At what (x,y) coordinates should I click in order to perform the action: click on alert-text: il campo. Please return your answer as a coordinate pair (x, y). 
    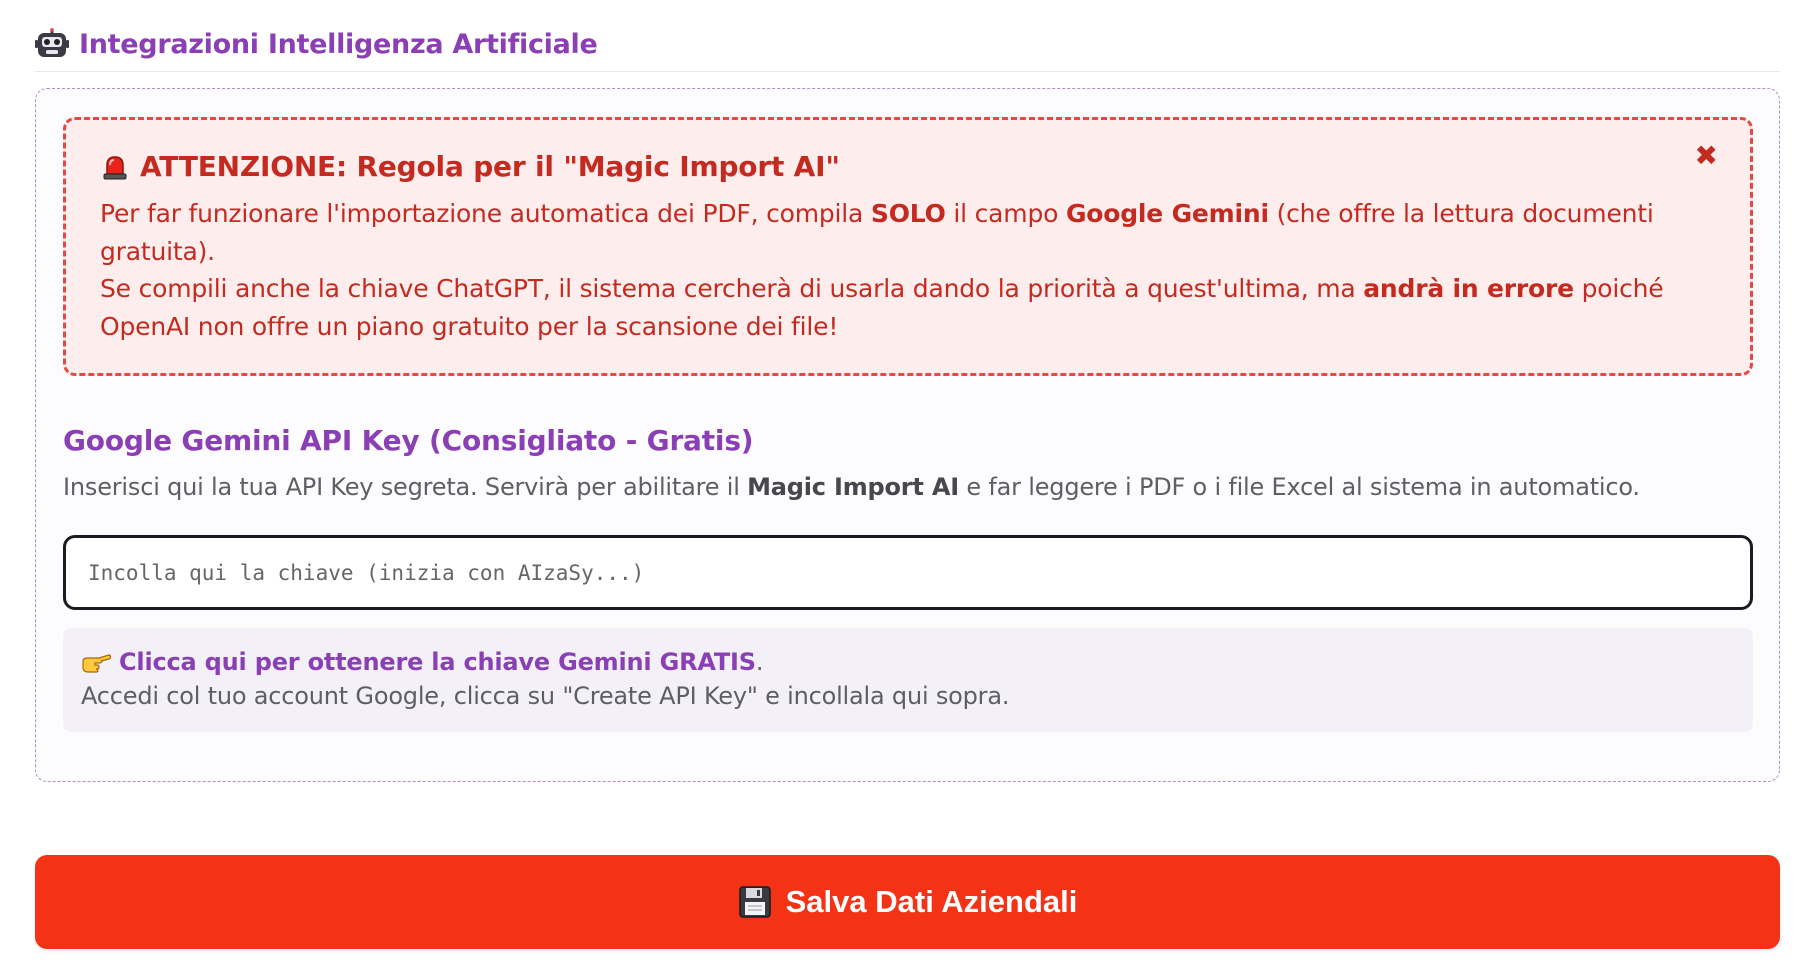
    Looking at the image, I should click on (1005, 213).